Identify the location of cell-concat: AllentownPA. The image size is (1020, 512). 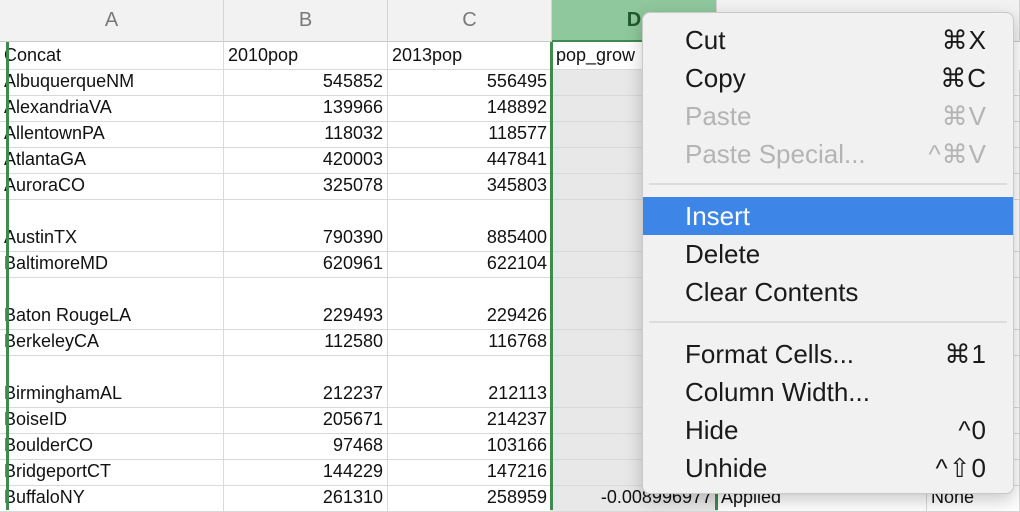
(112, 135).